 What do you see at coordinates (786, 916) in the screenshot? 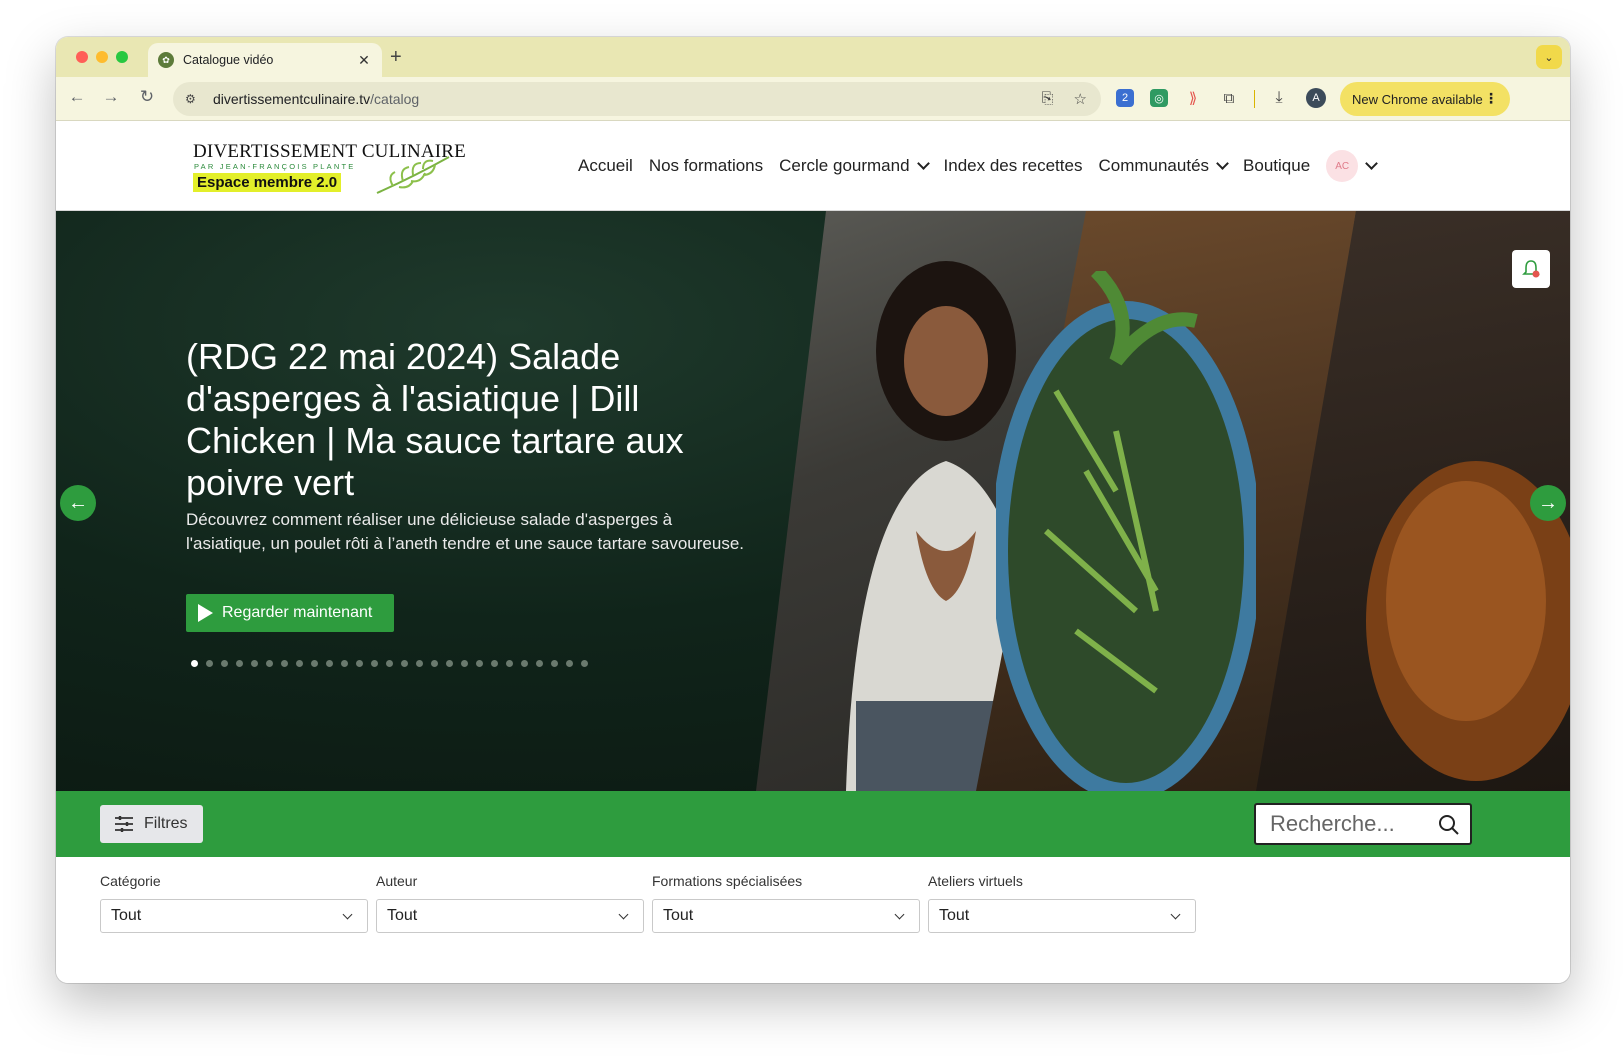
I see `specialized-courses-select: Tout` at bounding box center [786, 916].